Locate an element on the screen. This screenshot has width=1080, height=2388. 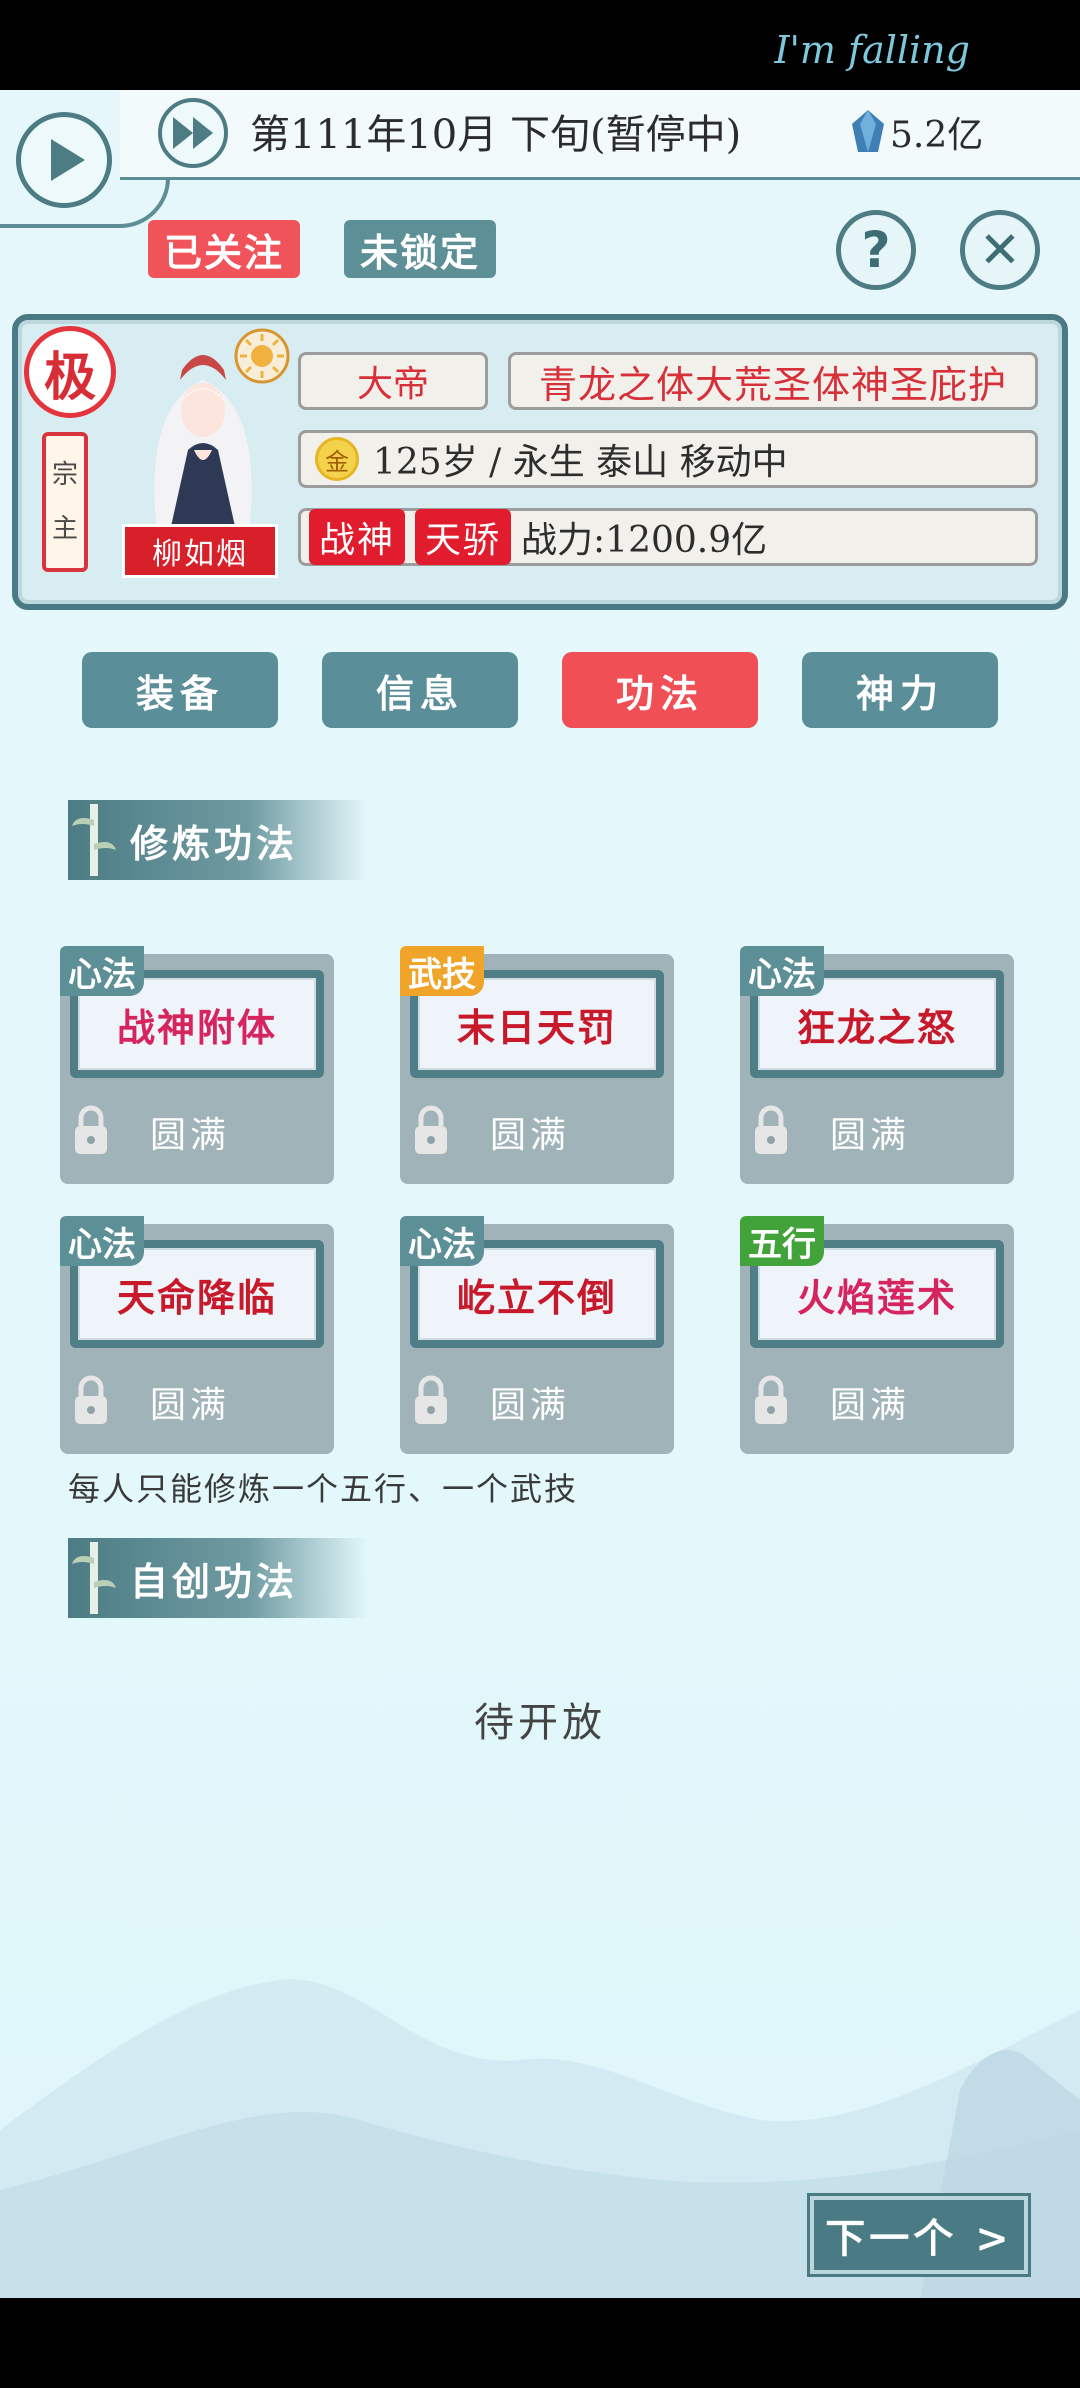
fast-forward-button is located at coordinates (193, 133).